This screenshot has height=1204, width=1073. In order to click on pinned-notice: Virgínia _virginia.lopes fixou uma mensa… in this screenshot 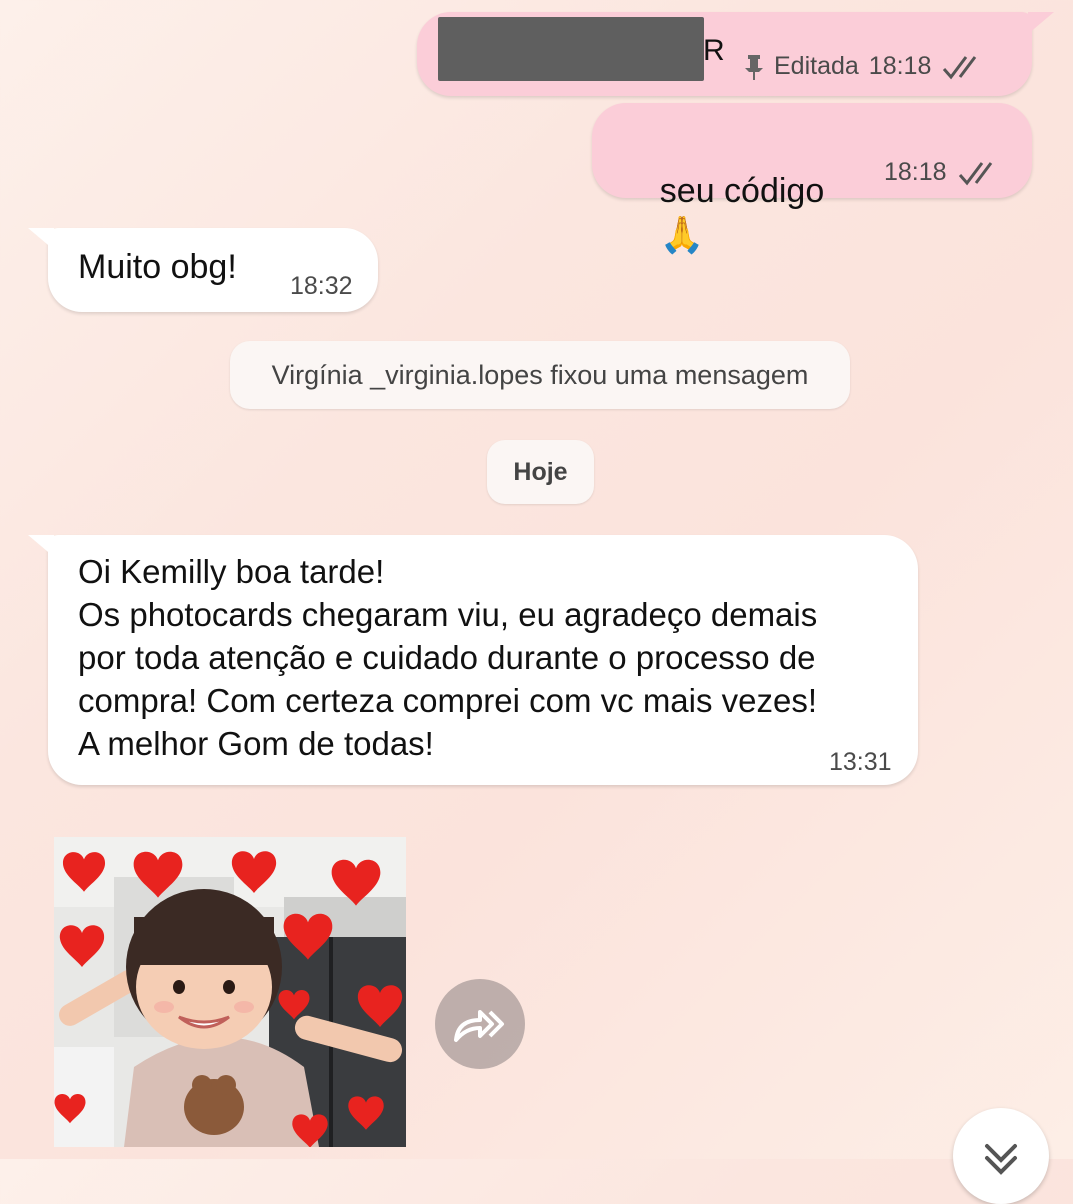, I will do `click(540, 375)`.